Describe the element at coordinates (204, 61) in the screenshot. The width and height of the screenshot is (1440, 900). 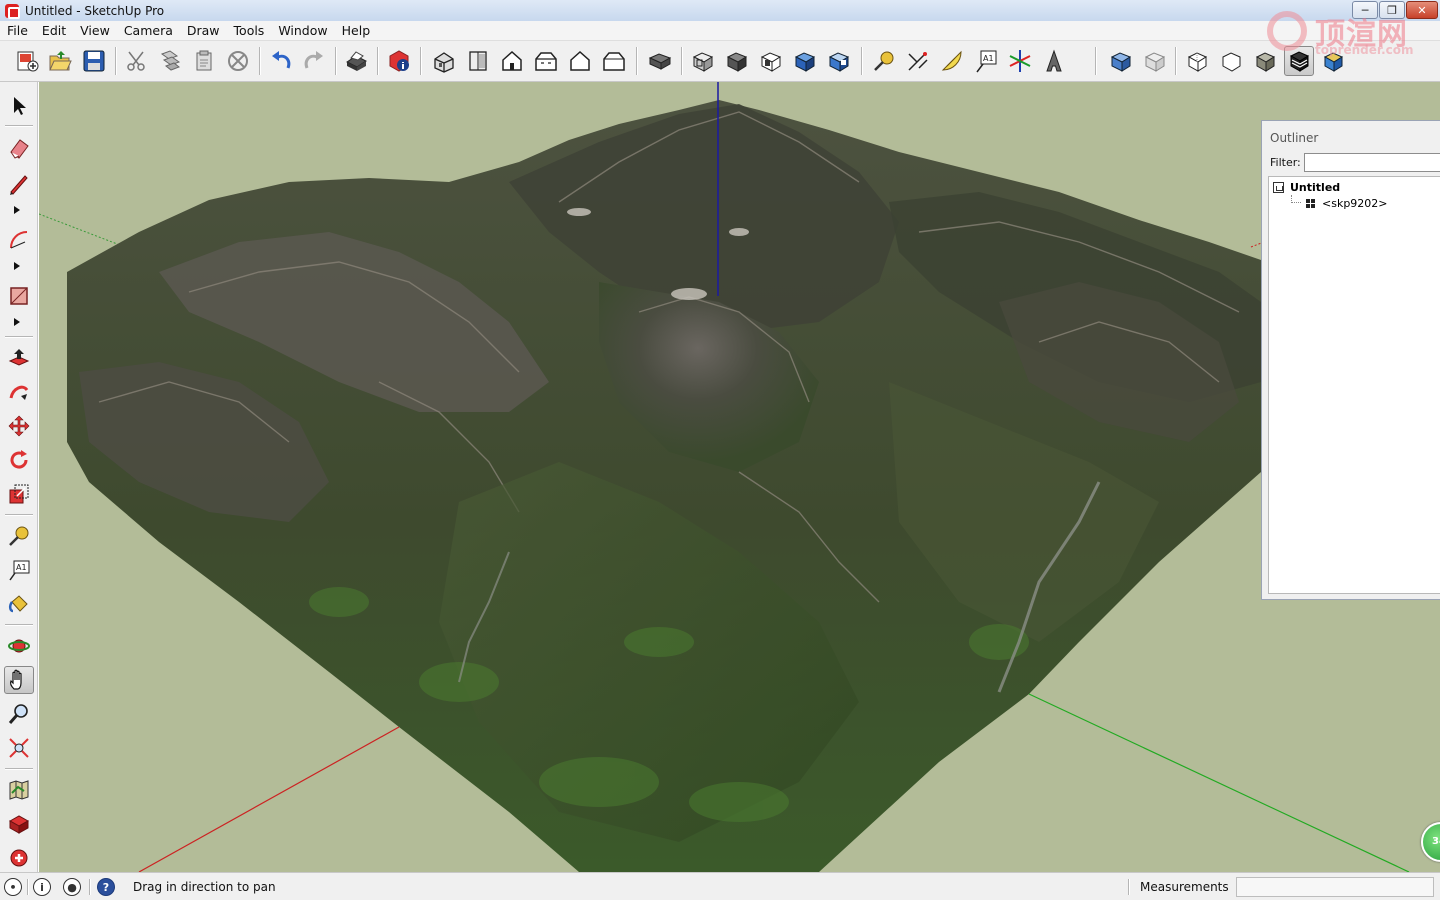
I see `paste-icon` at that location.